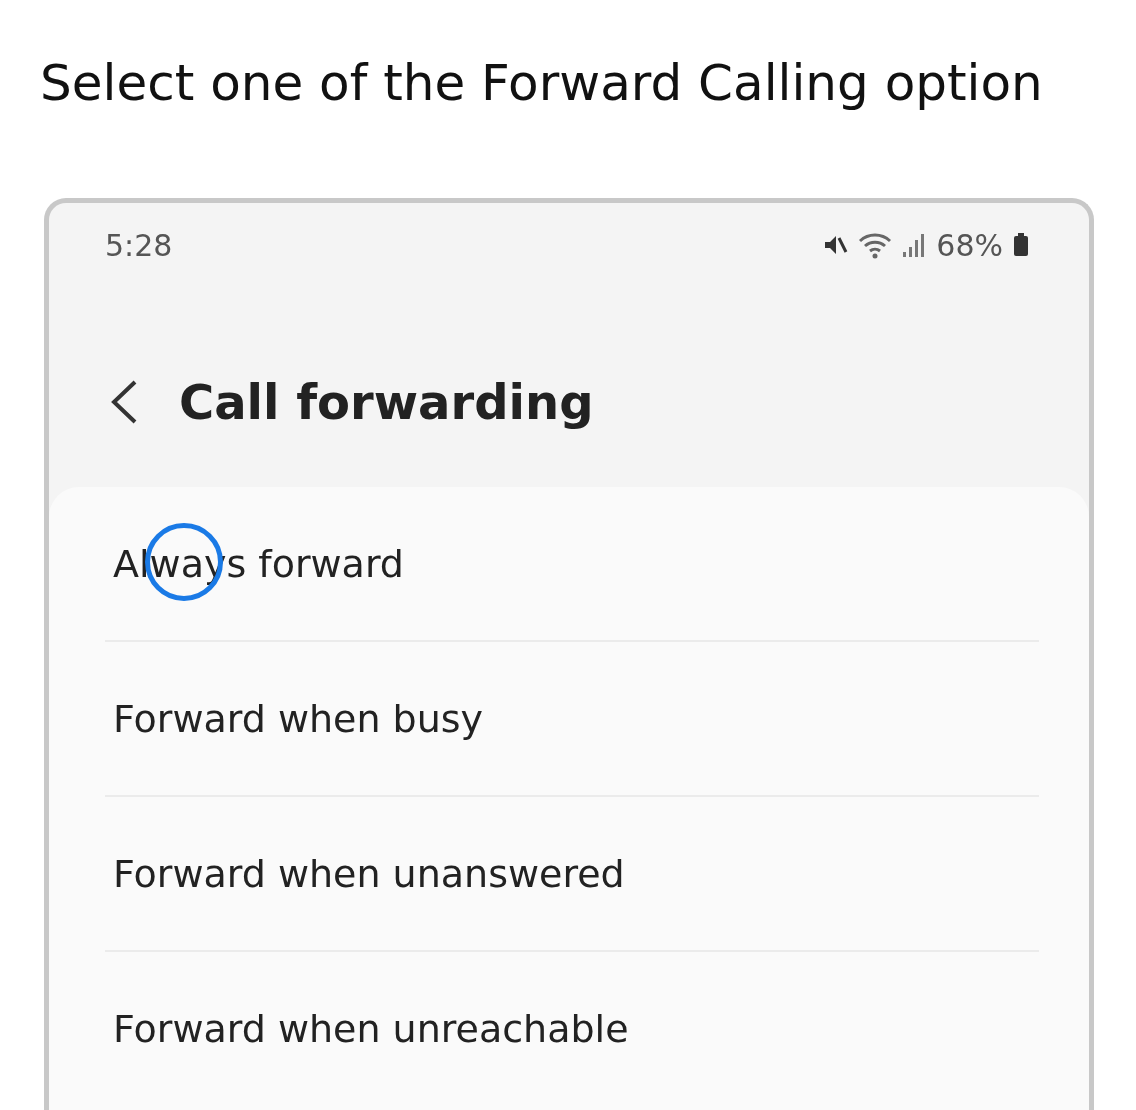 This screenshot has width=1136, height=1110. I want to click on battery-percentage: 68%, so click(969, 245).